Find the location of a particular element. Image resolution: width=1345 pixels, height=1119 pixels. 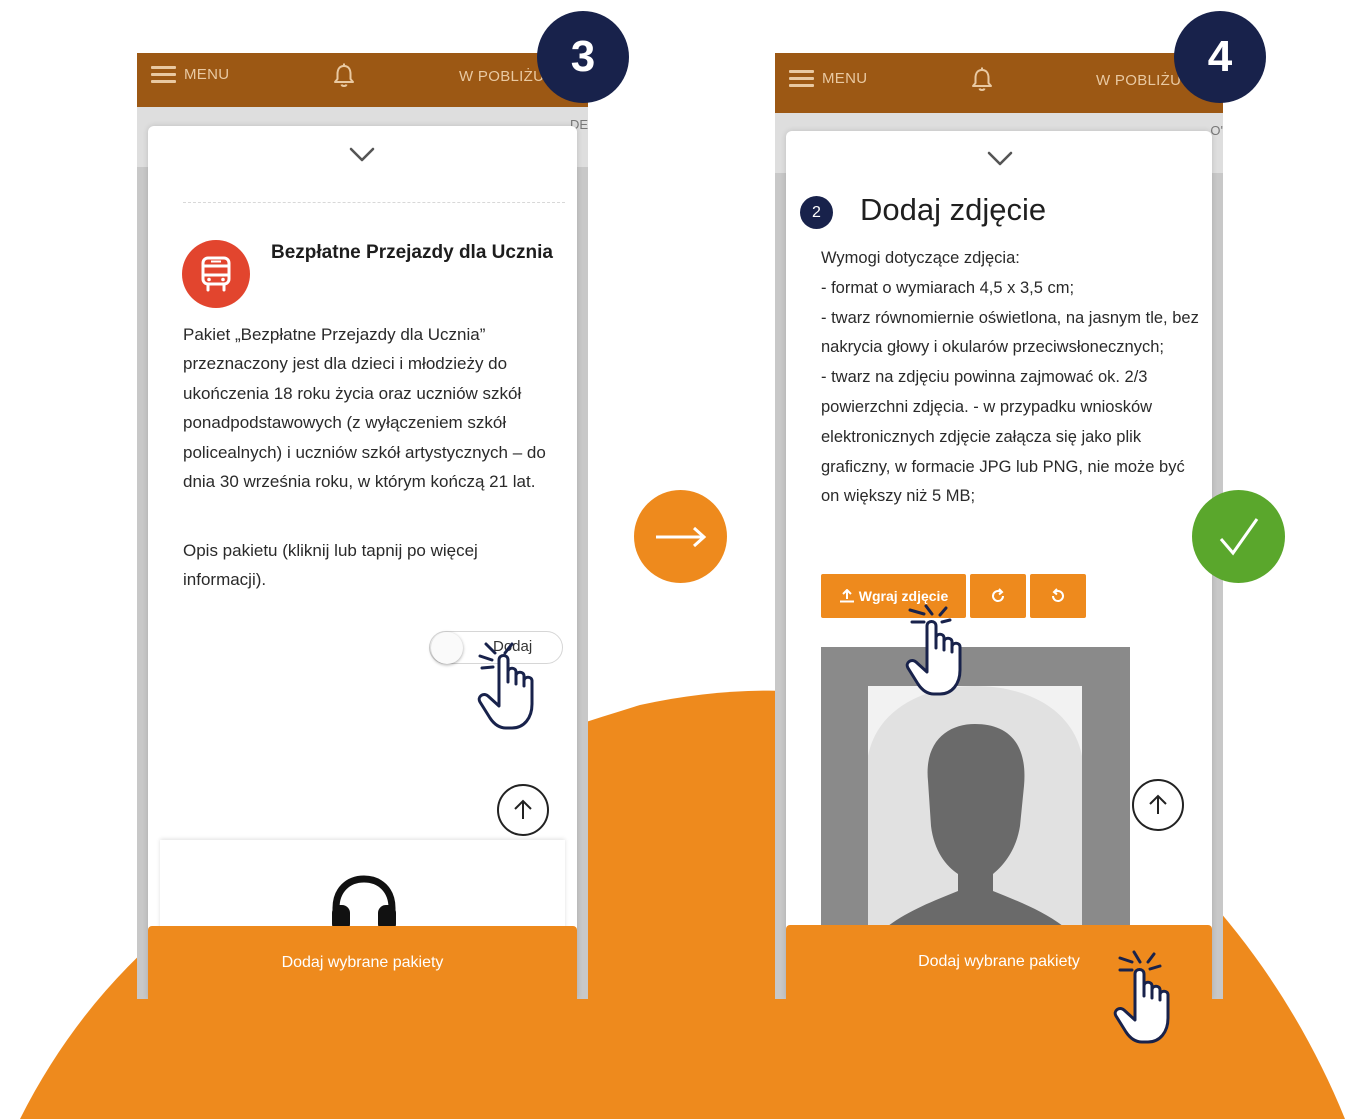

requirements-line: Wymogi dotyczące zdjęcia: is located at coordinates (920, 258).